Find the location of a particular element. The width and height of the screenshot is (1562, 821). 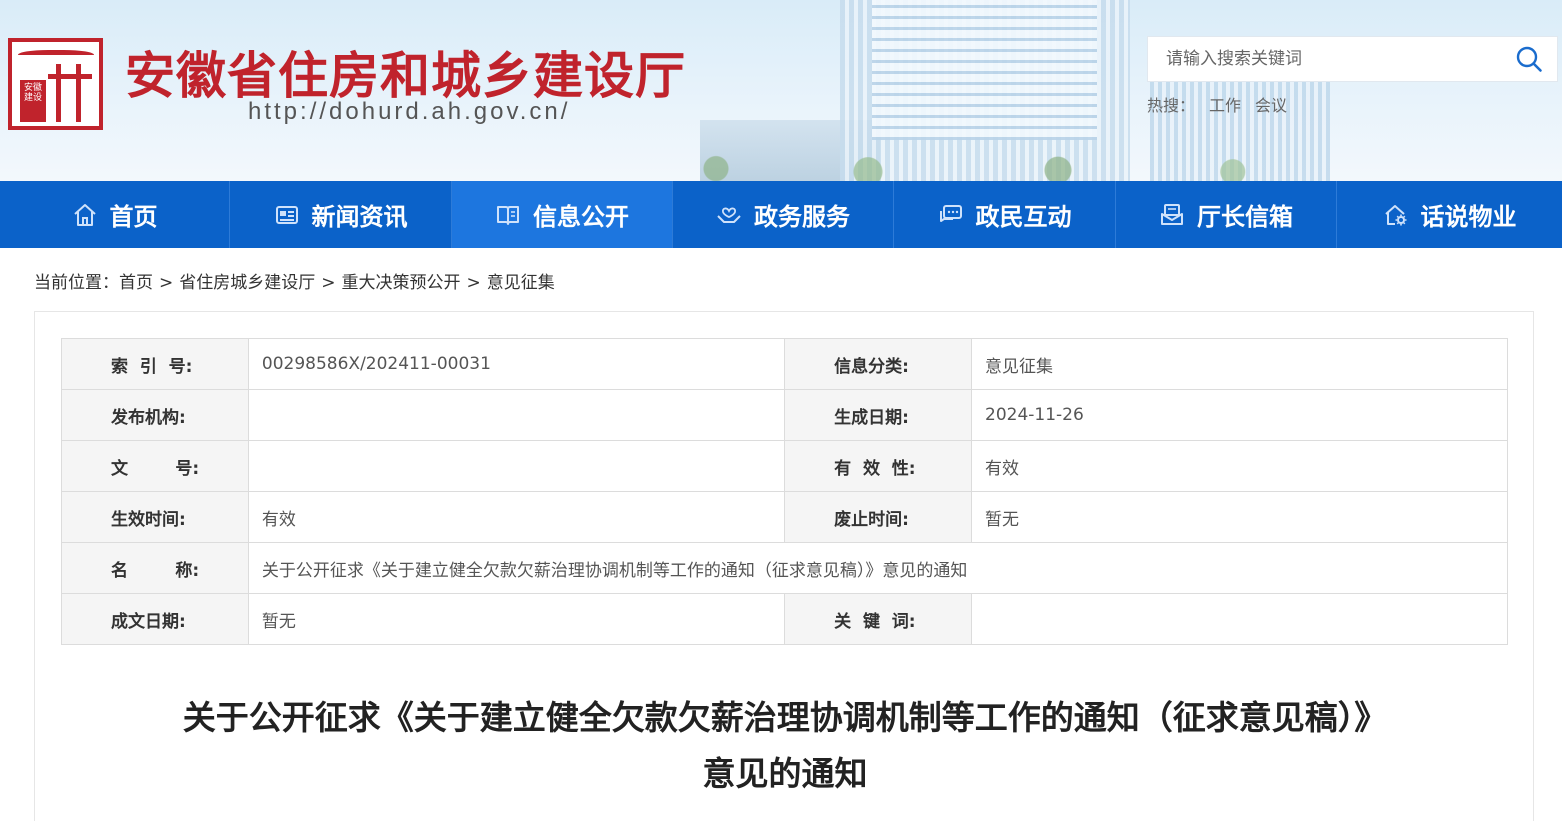

header-banner-trees is located at coordinates (1020, 165).